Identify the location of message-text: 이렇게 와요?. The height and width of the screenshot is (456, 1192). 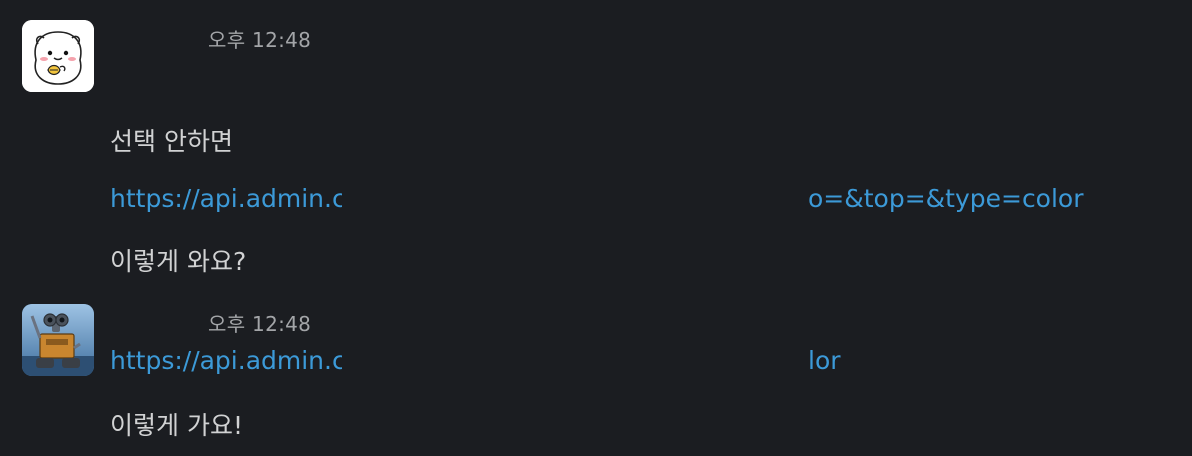
(178, 261).